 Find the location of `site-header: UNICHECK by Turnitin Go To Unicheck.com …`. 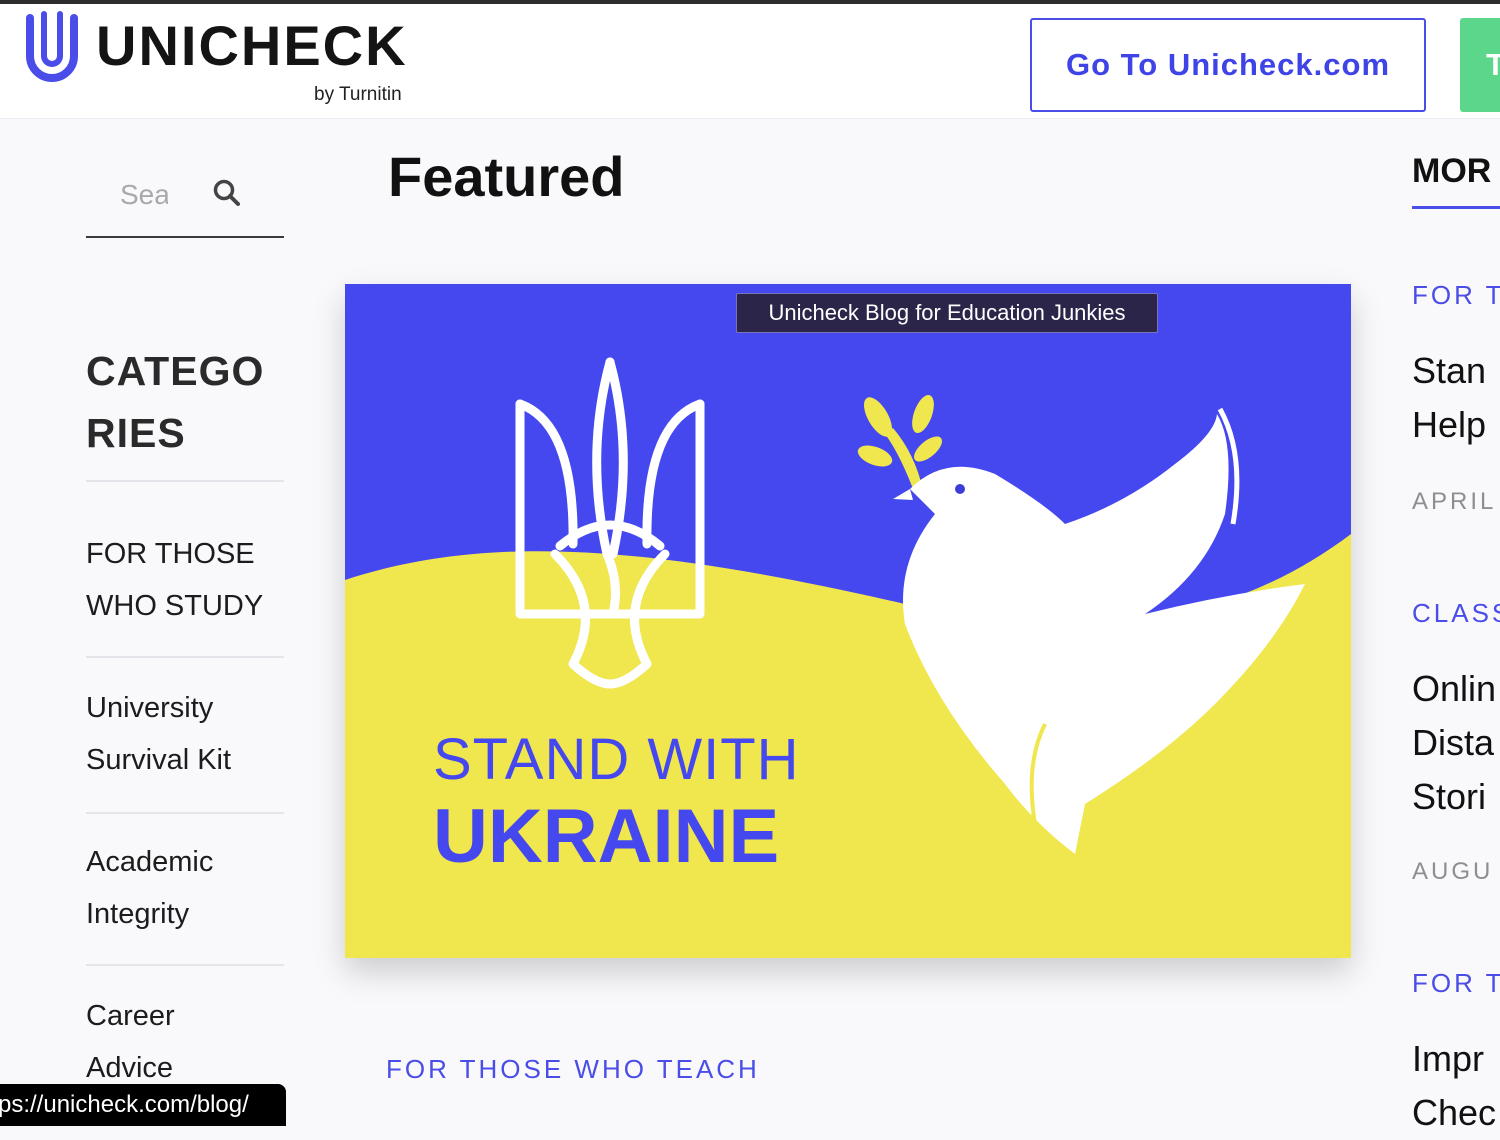

site-header: UNICHECK by Turnitin Go To Unicheck.com … is located at coordinates (750, 61).